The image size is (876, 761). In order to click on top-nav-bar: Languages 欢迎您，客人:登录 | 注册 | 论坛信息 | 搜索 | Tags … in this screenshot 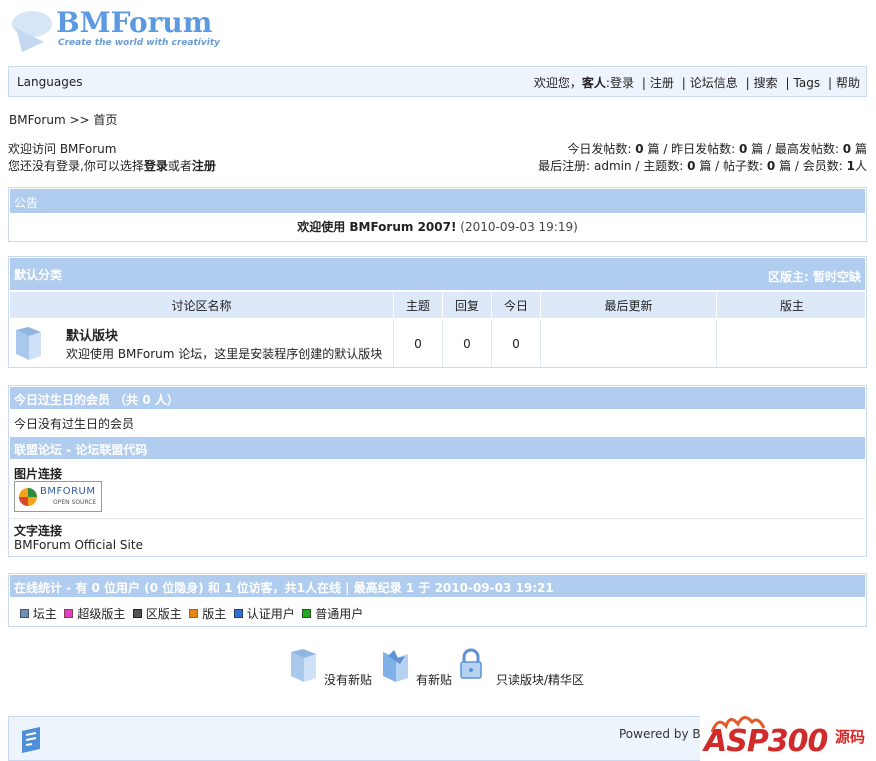, I will do `click(437, 81)`.